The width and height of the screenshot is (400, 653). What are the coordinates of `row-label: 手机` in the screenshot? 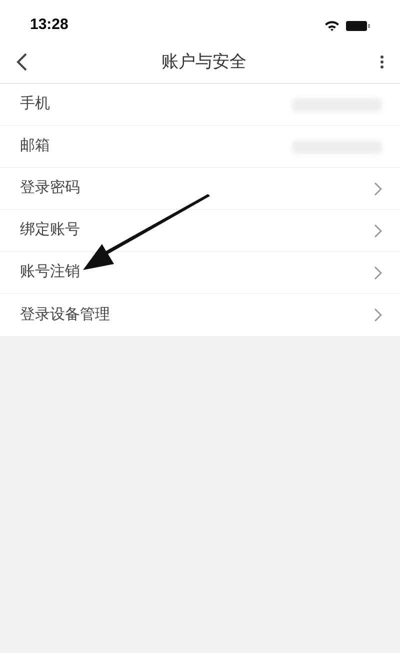 It's located at (35, 104).